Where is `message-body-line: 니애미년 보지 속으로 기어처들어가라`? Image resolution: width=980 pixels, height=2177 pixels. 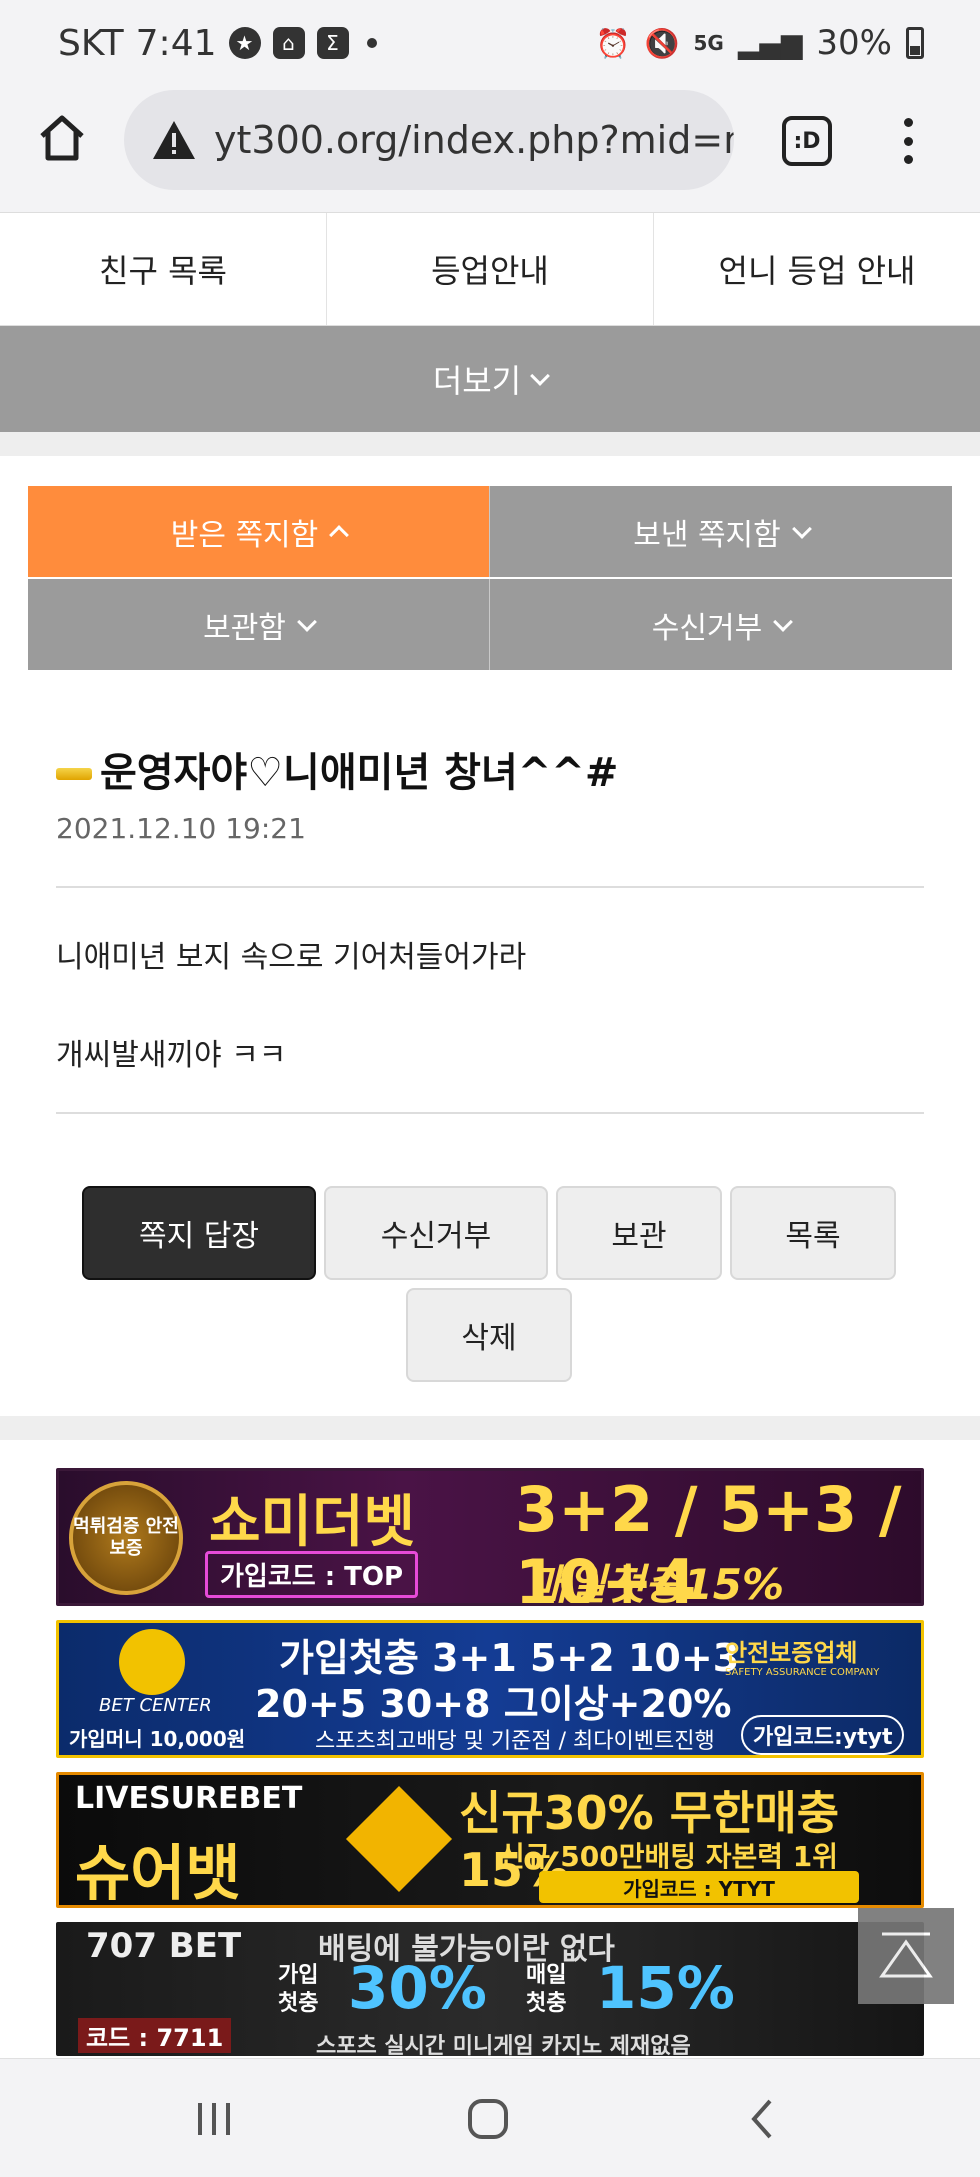
message-body-line: 니애미년 보지 속으로 기어처들어가라 is located at coordinates (291, 957).